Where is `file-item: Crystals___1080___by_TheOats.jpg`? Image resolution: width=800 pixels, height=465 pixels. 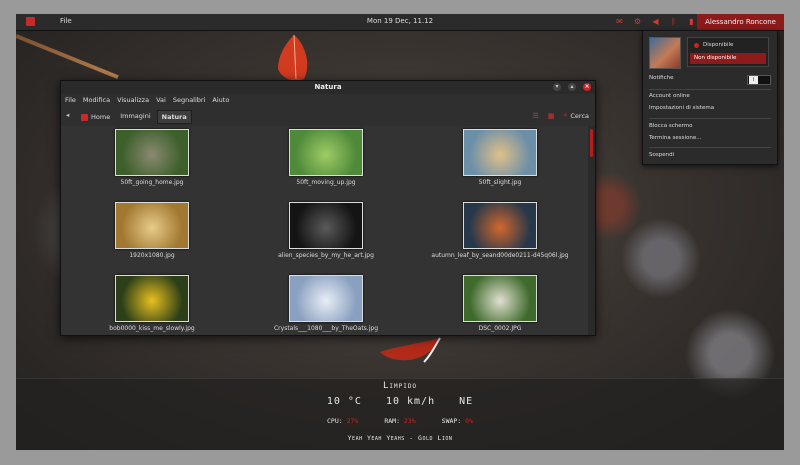
file-item: Crystals___1080___by_TheOats.jpg is located at coordinates (326, 303).